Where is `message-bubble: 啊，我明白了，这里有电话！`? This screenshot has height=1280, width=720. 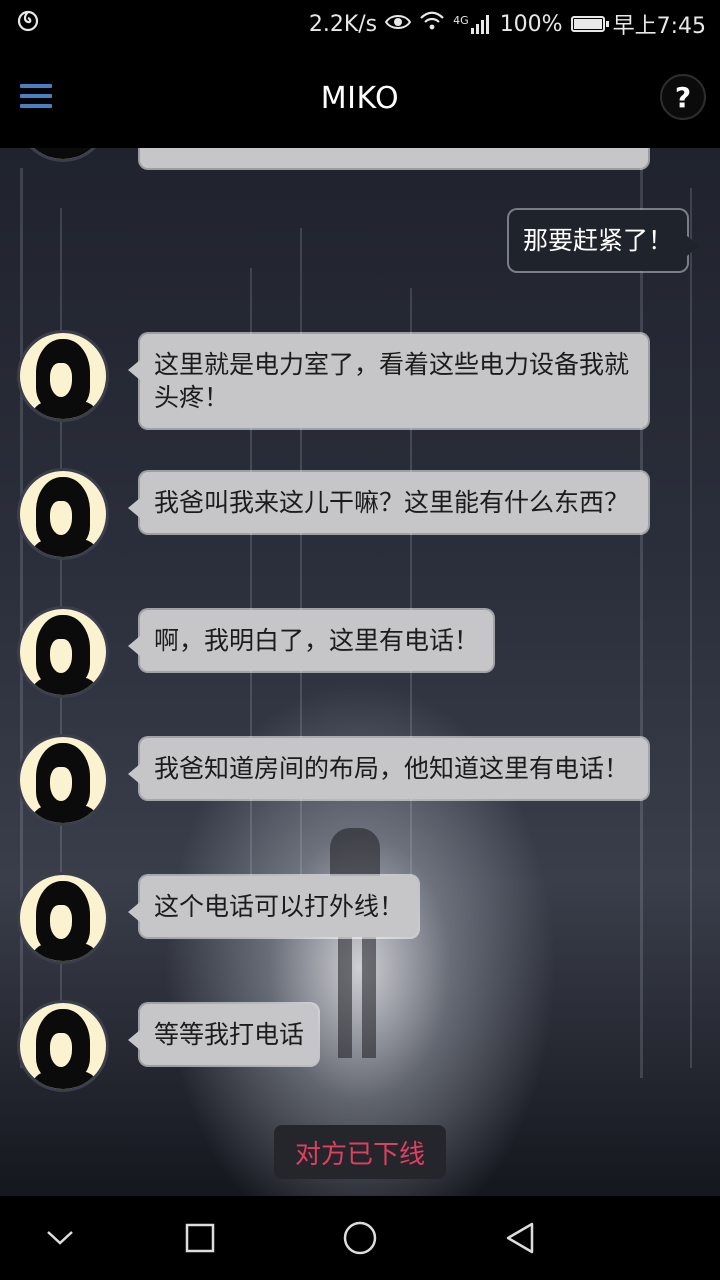 message-bubble: 啊，我明白了，这里有电话！ is located at coordinates (310, 640).